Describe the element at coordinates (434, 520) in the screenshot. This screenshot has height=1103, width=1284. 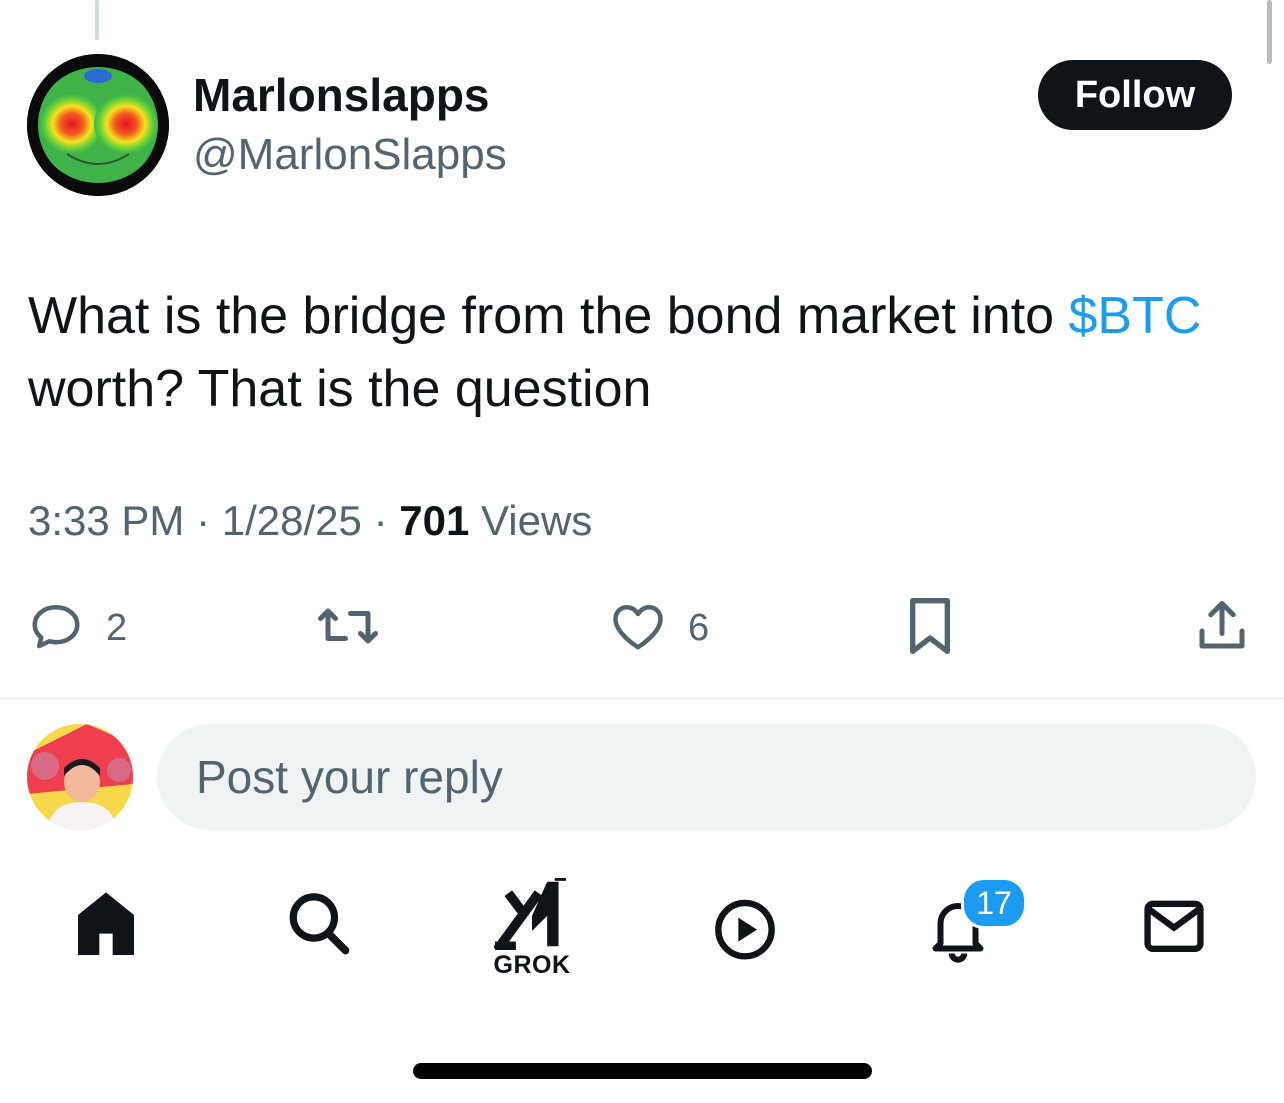
I see `views-count: 701` at that location.